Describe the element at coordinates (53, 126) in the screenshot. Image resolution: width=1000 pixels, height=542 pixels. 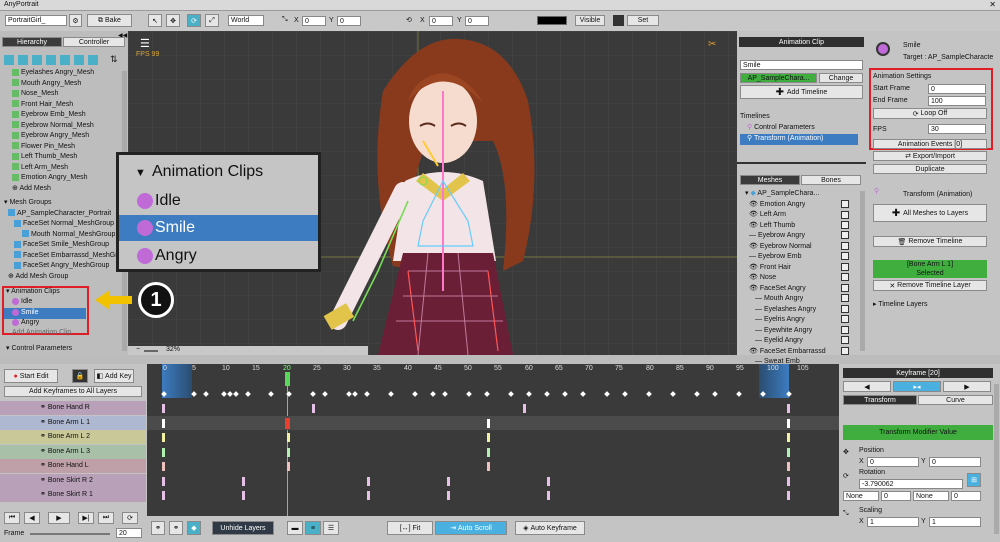
I see `list-item: Eyebrow Normal_Mesh` at that location.